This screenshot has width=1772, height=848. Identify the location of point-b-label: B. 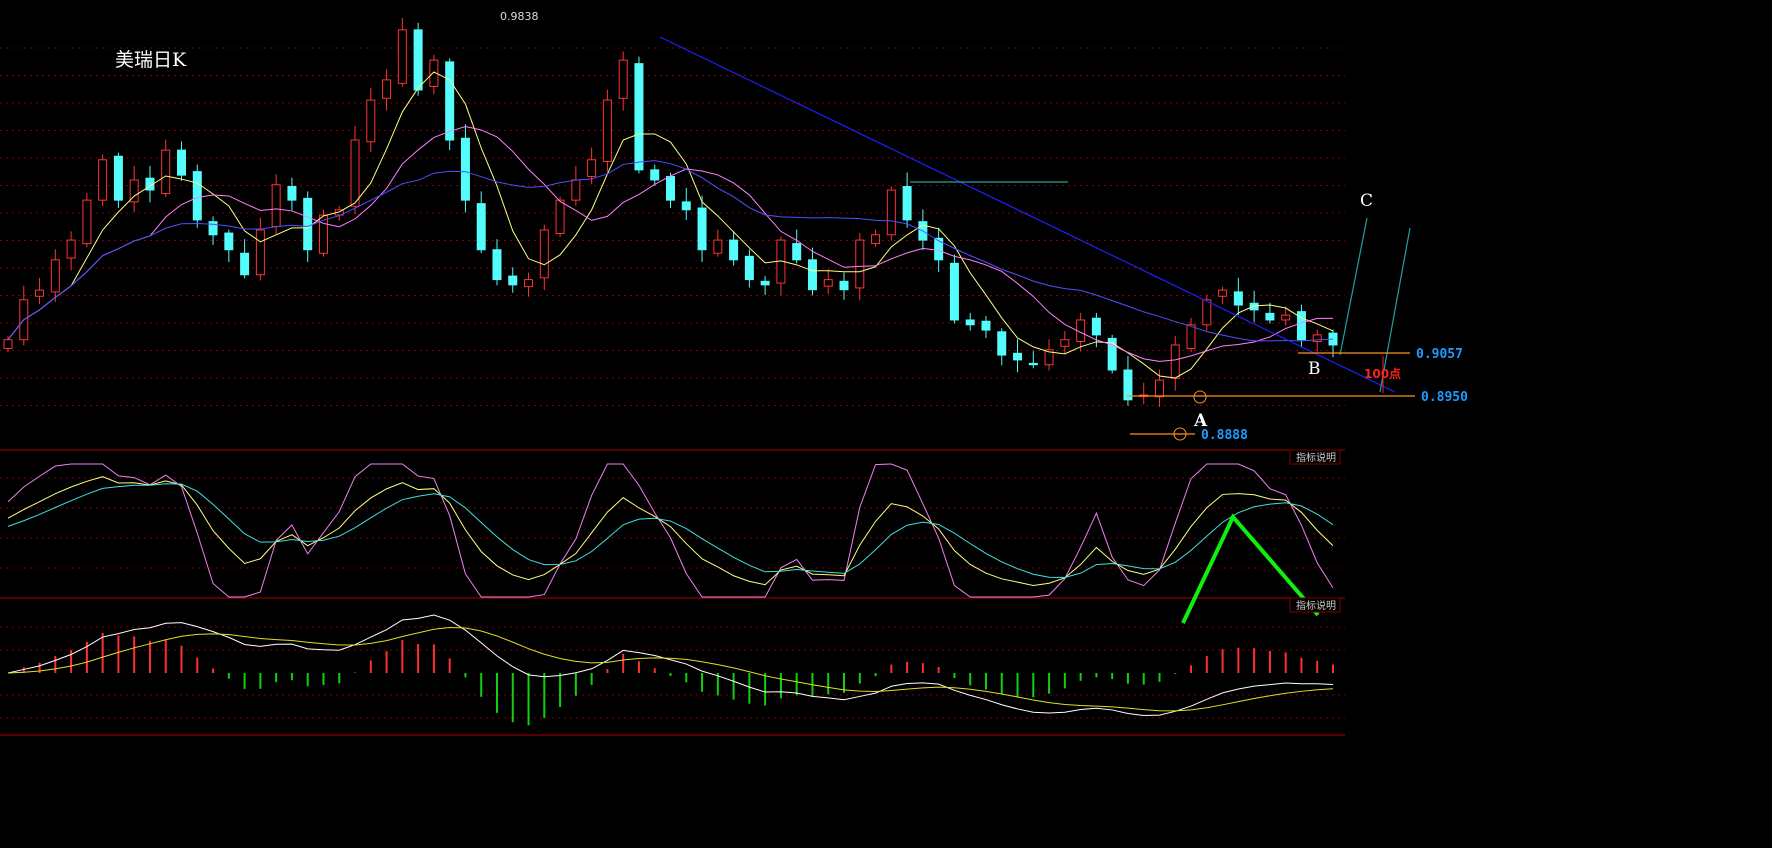
(1314, 369).